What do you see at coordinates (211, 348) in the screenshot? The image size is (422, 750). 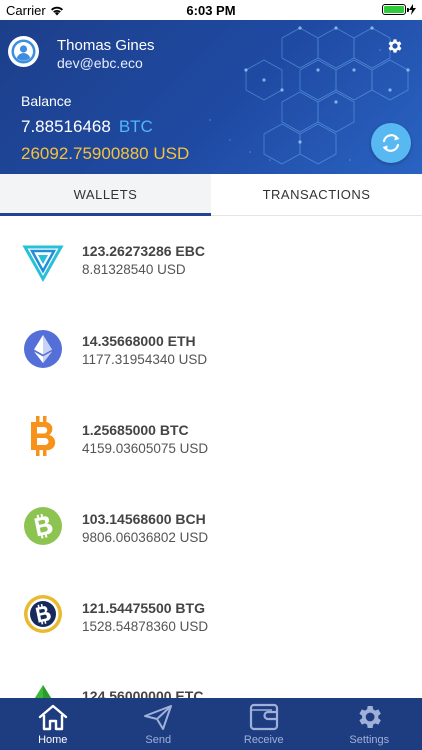 I see `wallet-row-eth: 14.35668000 ETH 1177.31954340 USD` at bounding box center [211, 348].